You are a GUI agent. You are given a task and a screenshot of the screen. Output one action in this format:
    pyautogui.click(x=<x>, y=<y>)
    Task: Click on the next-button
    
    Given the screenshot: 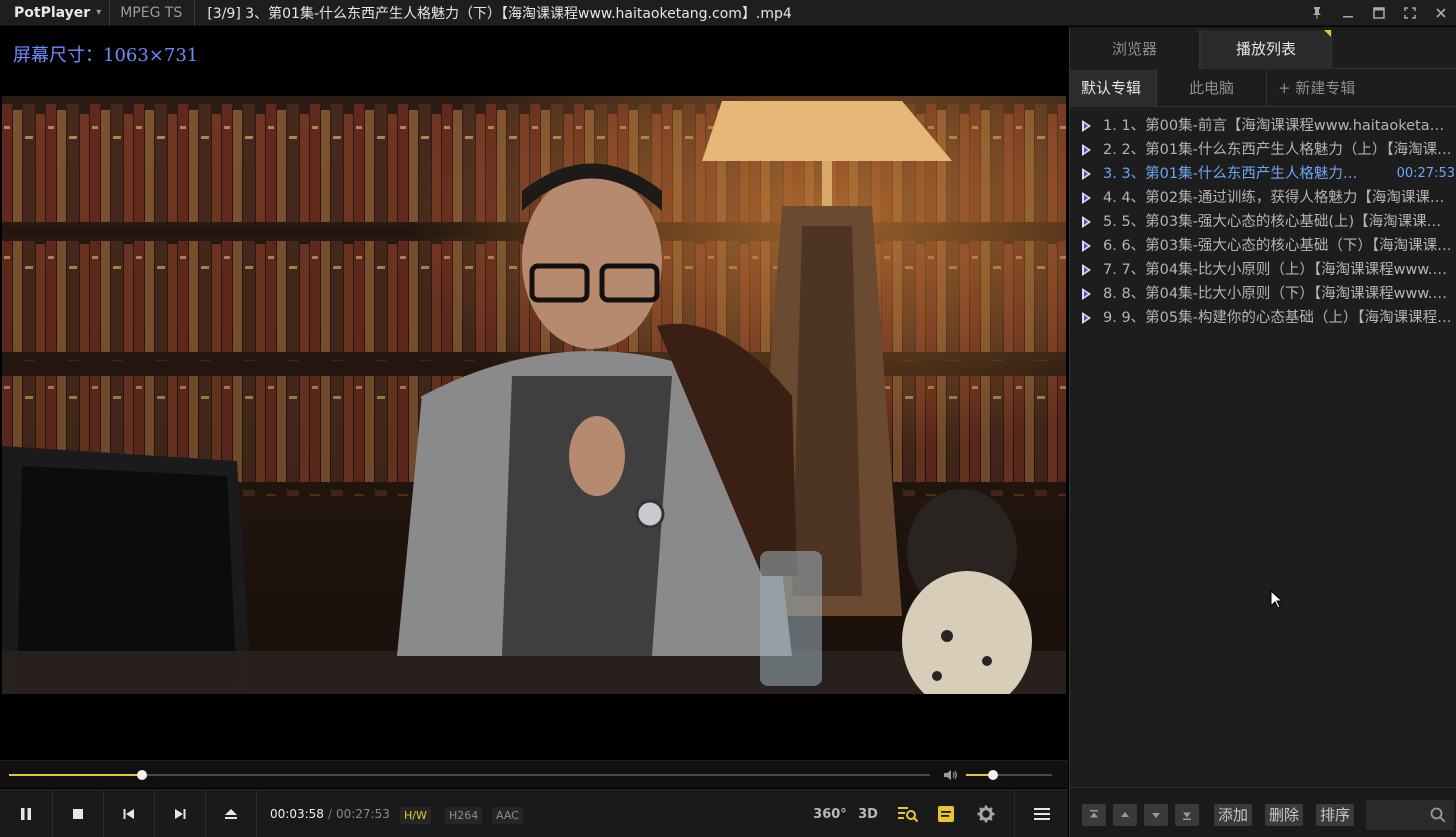 What is the action you would take?
    pyautogui.click(x=180, y=813)
    